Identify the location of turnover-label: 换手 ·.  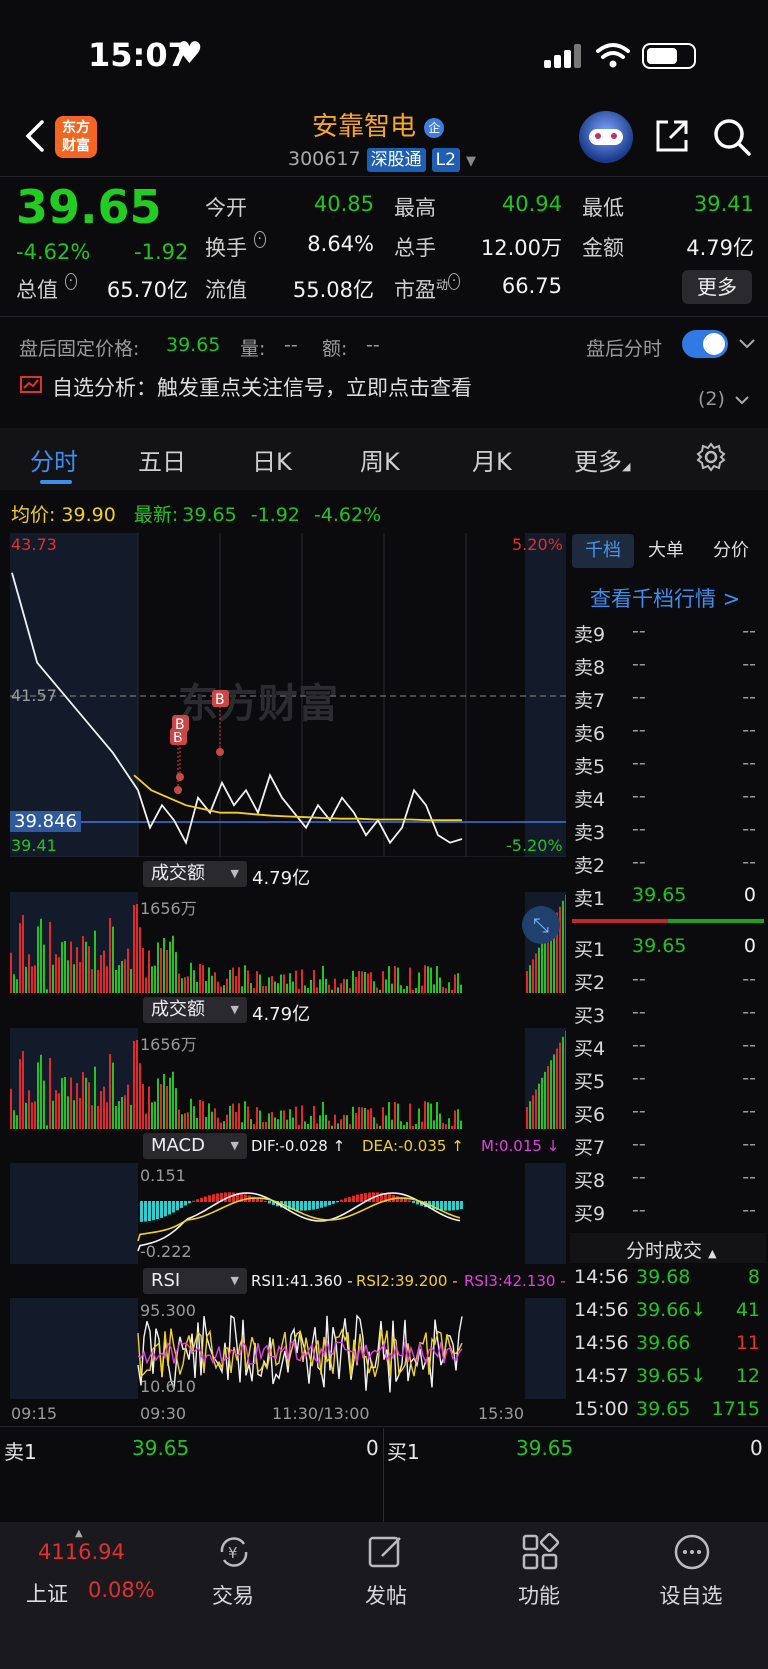
(235, 246).